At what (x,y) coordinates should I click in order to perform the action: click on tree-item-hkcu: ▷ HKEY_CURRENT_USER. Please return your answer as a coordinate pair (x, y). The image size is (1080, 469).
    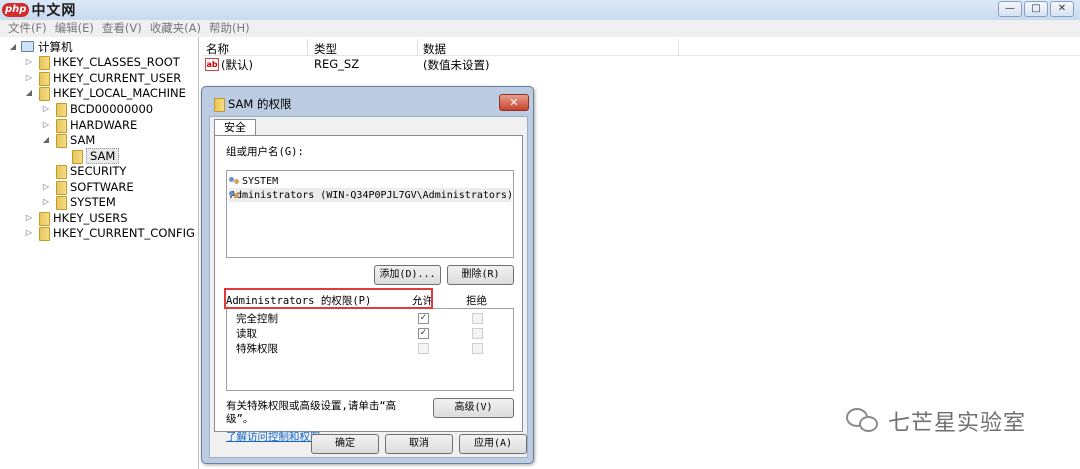
    Looking at the image, I should click on (103, 78).